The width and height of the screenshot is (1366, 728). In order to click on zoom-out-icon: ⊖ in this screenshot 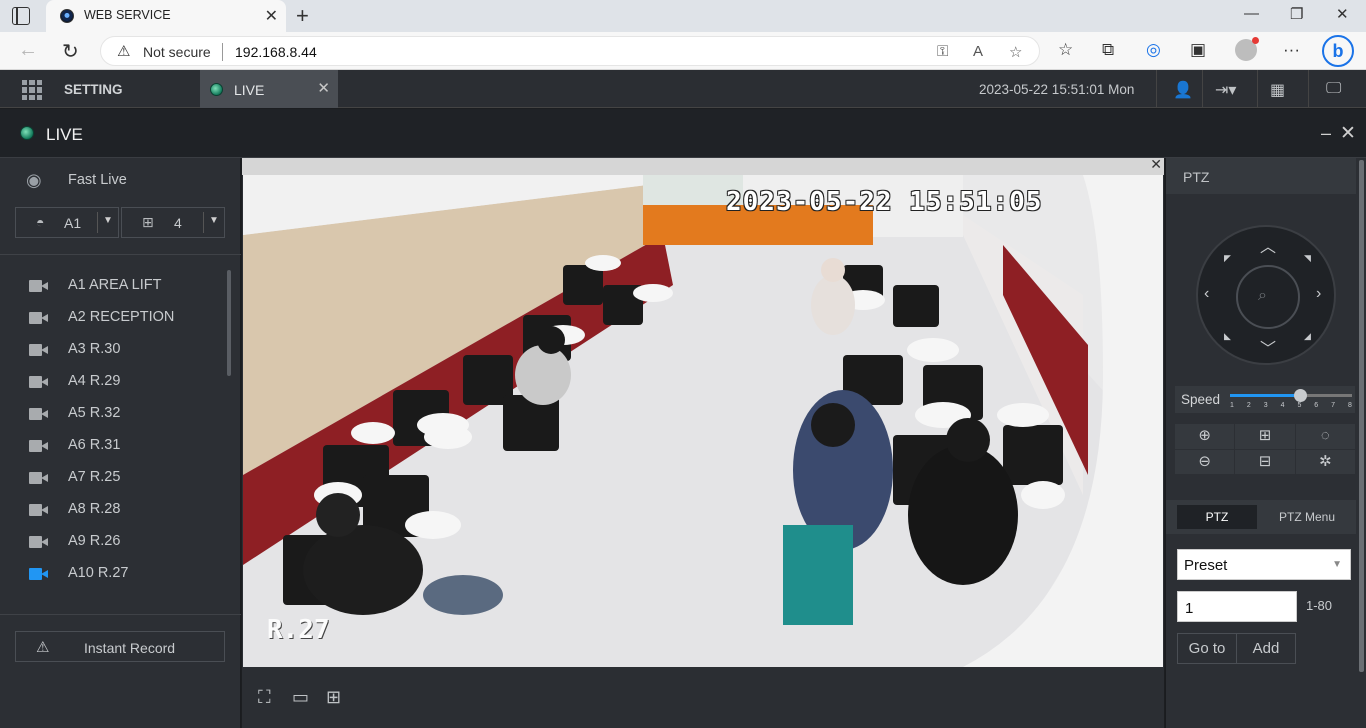, I will do `click(1205, 461)`.